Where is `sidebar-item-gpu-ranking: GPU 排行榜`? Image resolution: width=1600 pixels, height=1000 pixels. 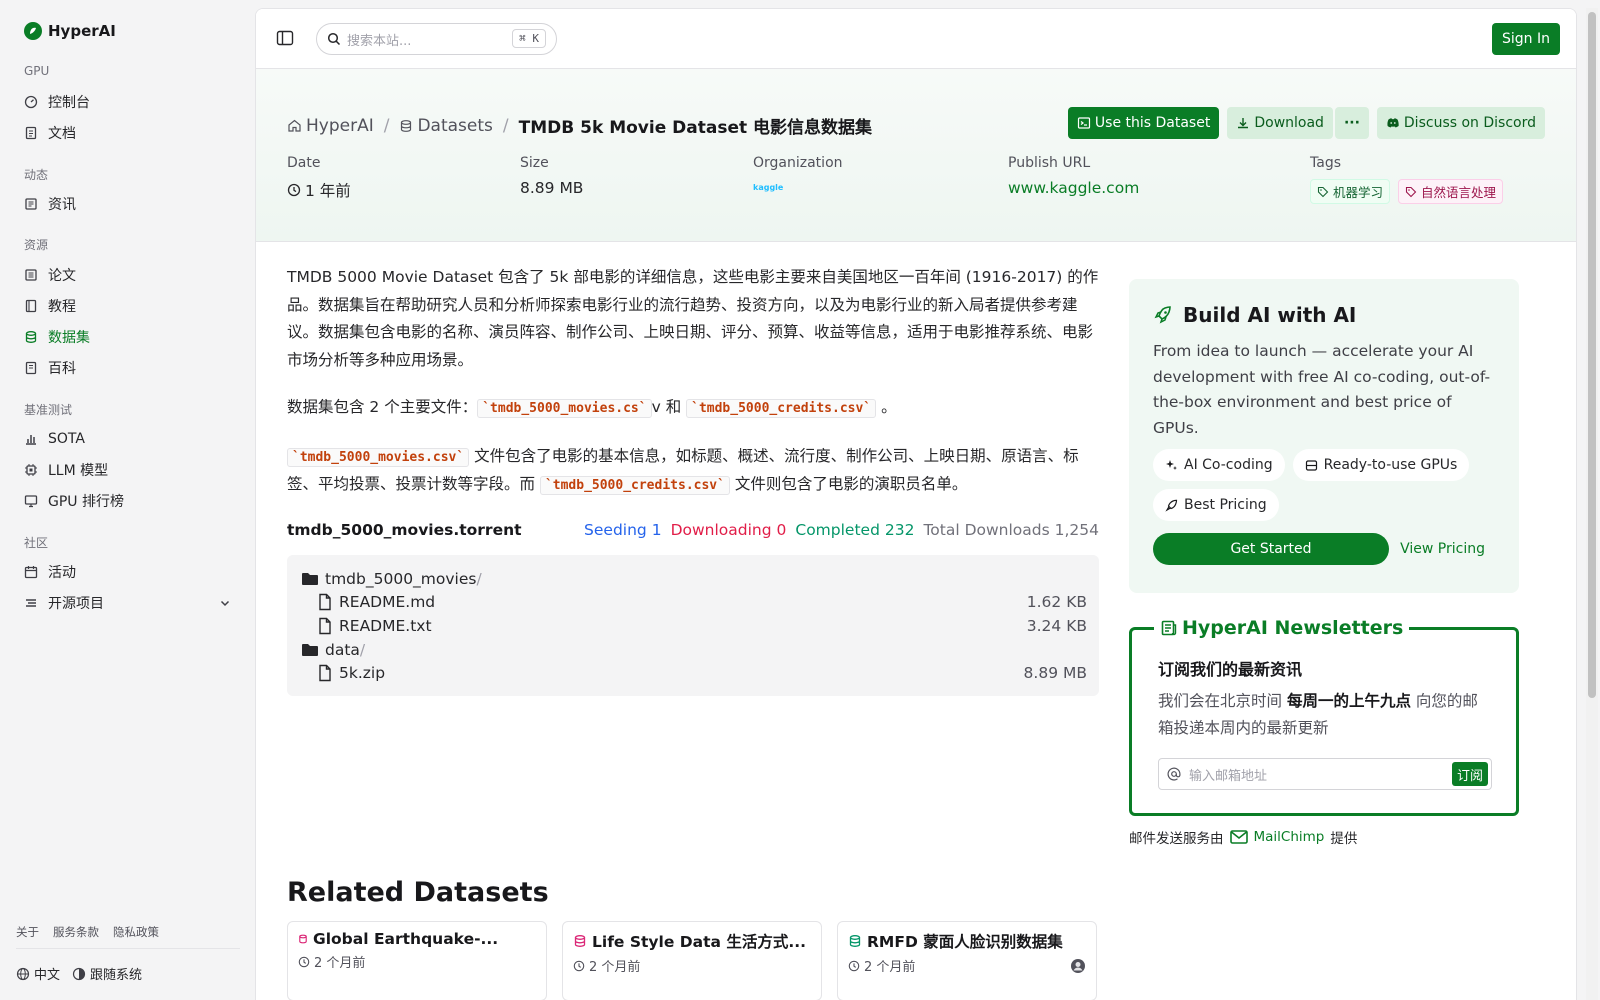 sidebar-item-gpu-ranking: GPU 排行榜 is located at coordinates (129, 501).